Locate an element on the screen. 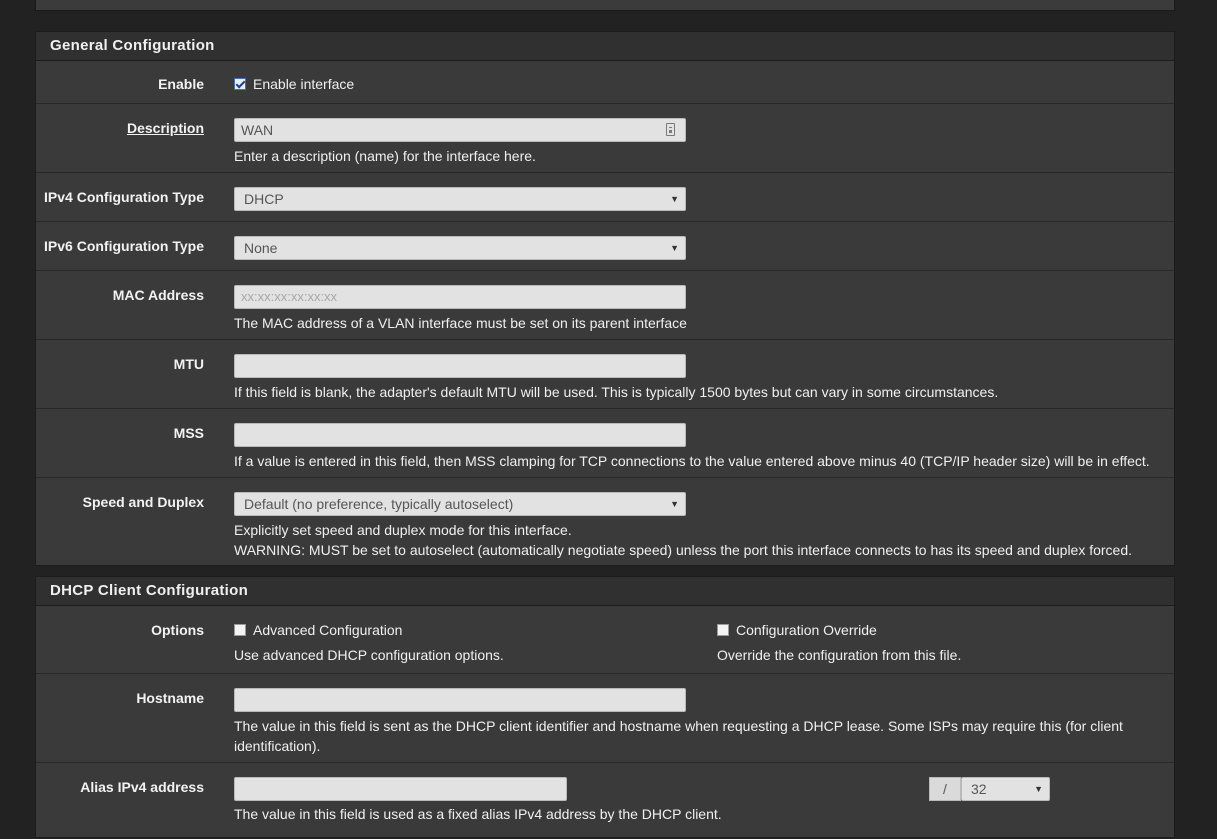  cidr-slash-addon: / is located at coordinates (945, 789).